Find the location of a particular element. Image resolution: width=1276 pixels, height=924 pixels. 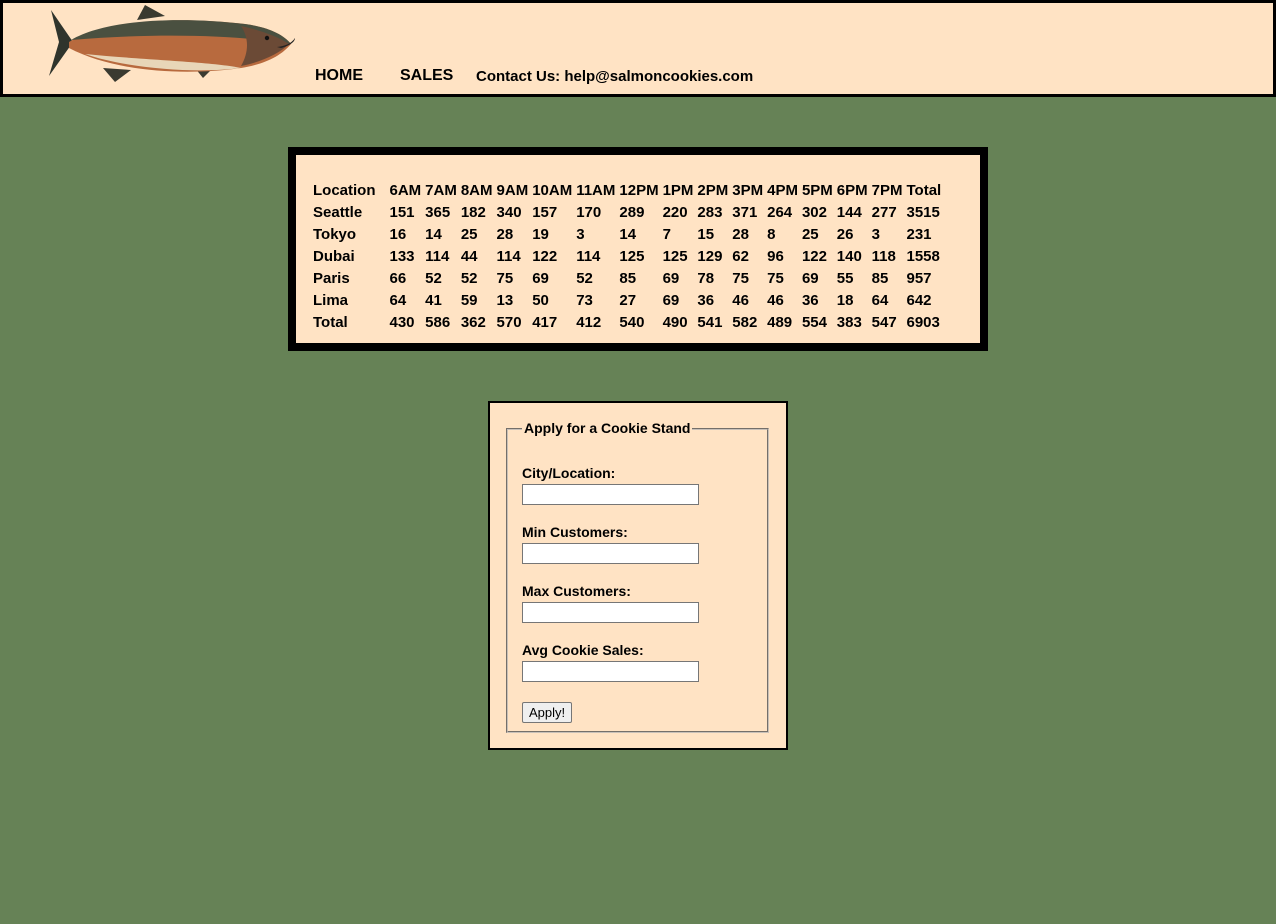

sales-cell: 140 is located at coordinates (849, 256).